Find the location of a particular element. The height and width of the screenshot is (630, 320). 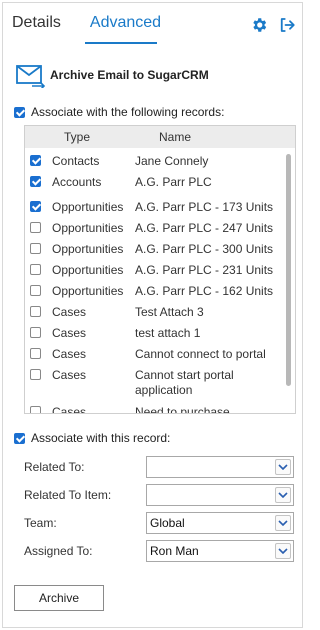

related-to-item-select is located at coordinates (220, 495).